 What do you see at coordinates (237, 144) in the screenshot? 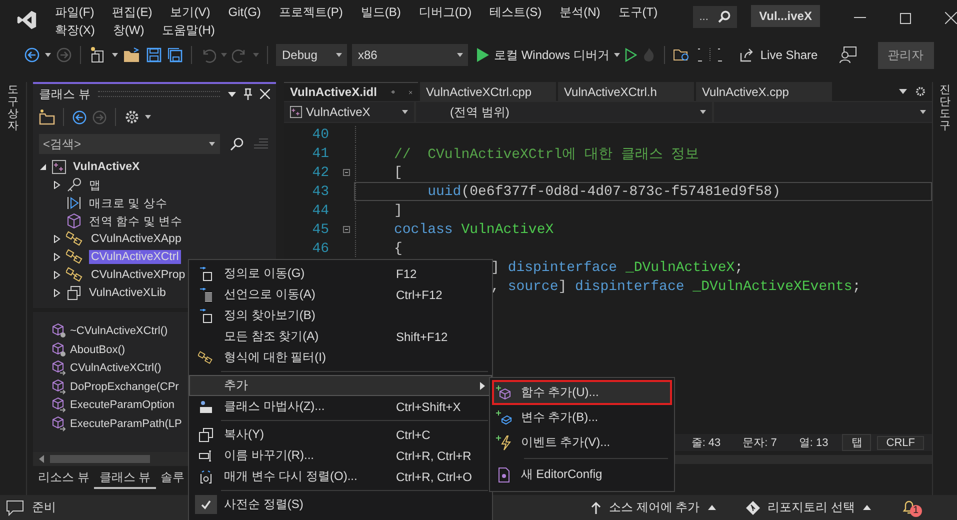
I see `search-icon` at bounding box center [237, 144].